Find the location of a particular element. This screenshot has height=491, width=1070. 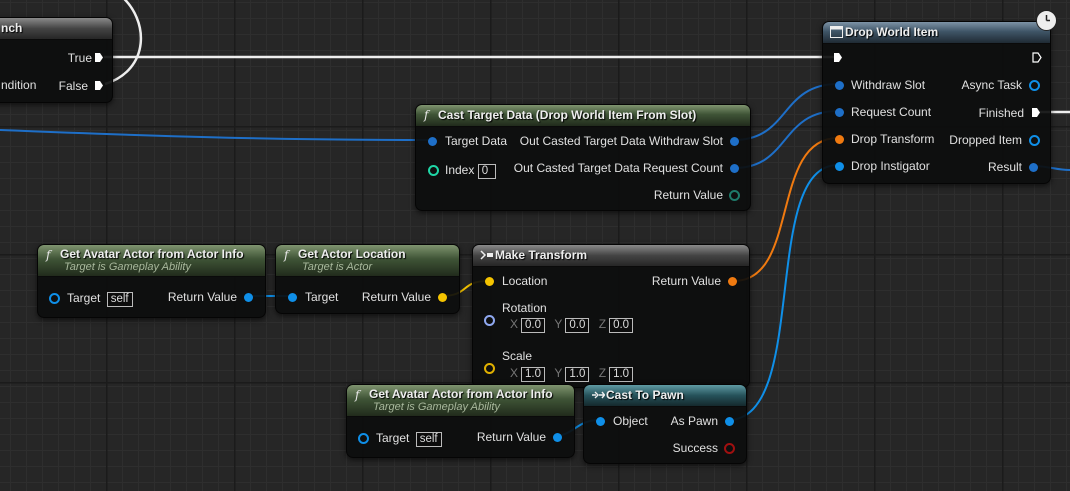

object-pin is located at coordinates (600, 421).